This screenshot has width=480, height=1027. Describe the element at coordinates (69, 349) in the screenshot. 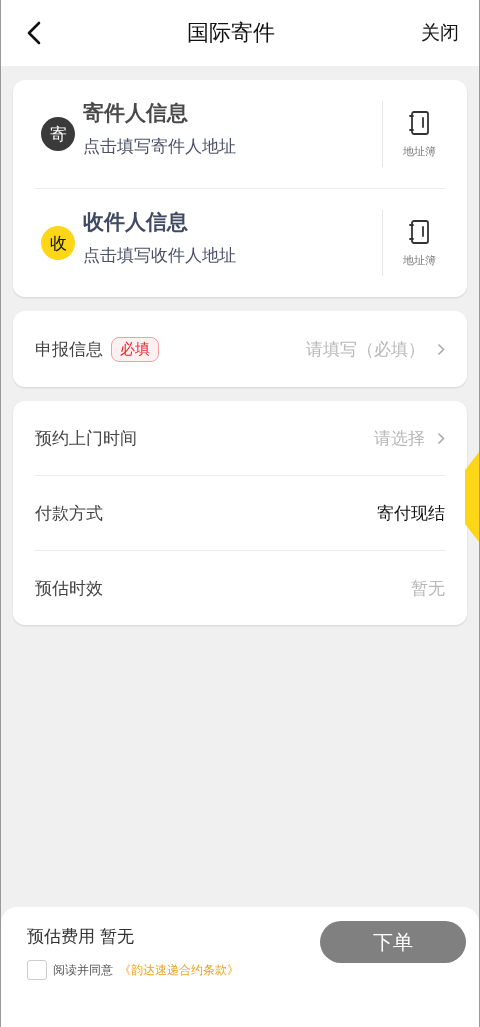

I see `declaration-label: 申报信息` at that location.